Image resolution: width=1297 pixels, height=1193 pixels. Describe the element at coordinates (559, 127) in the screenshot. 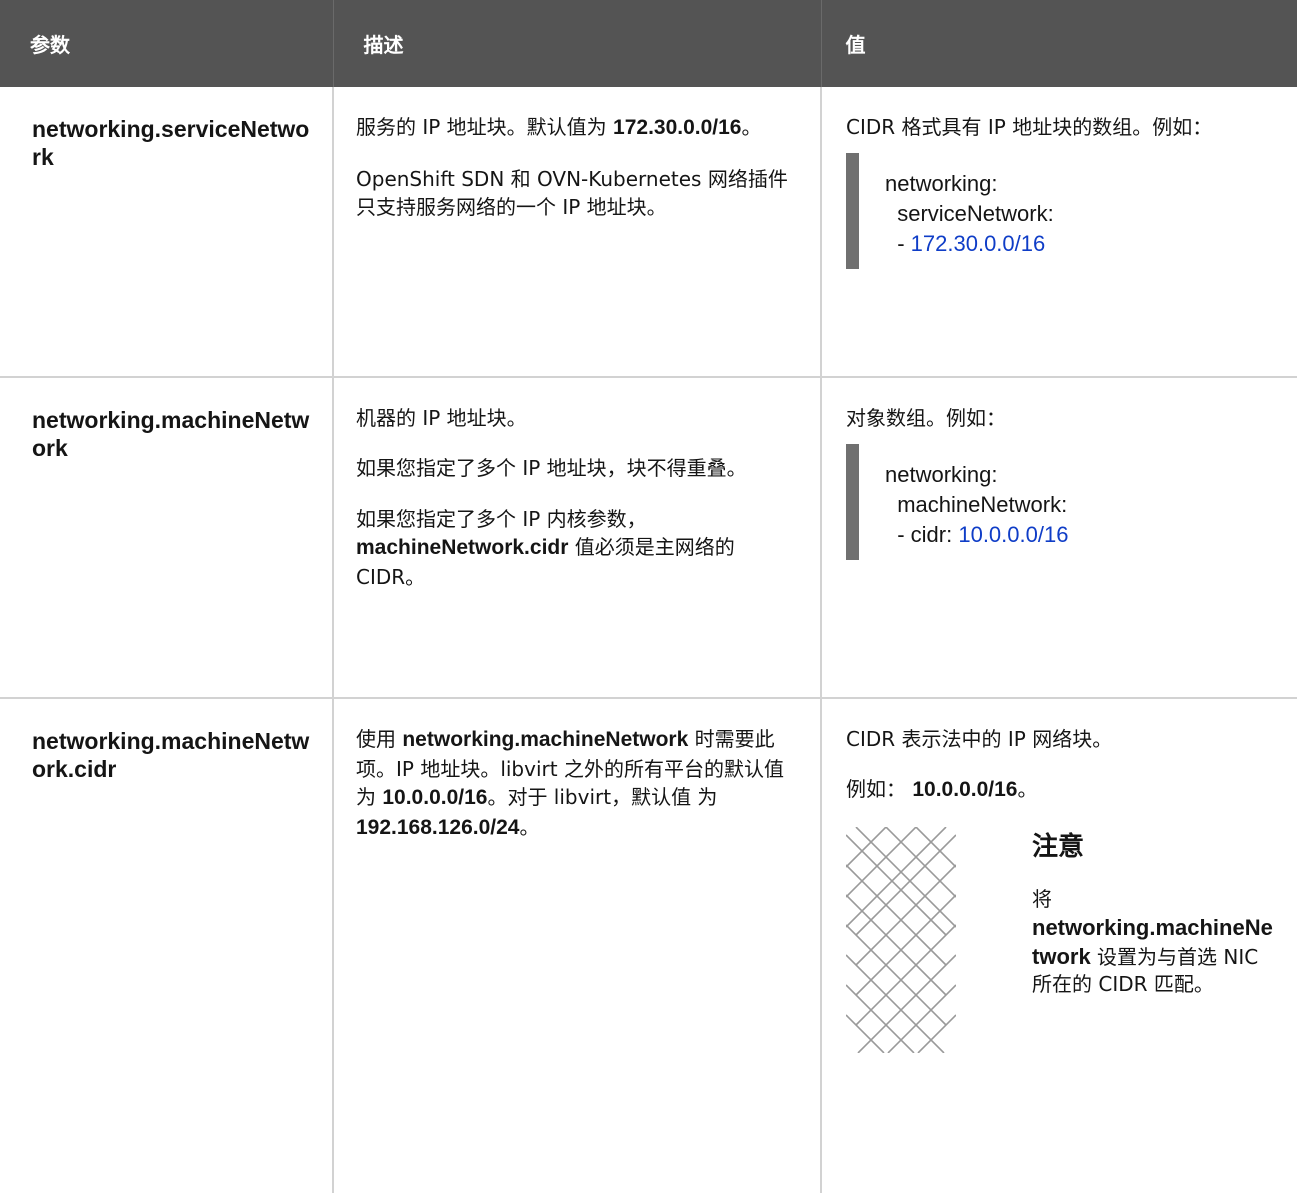

I see `description-paragraph: 服务的 IP 地址块。默认值为 172.30.0.0/16。` at that location.